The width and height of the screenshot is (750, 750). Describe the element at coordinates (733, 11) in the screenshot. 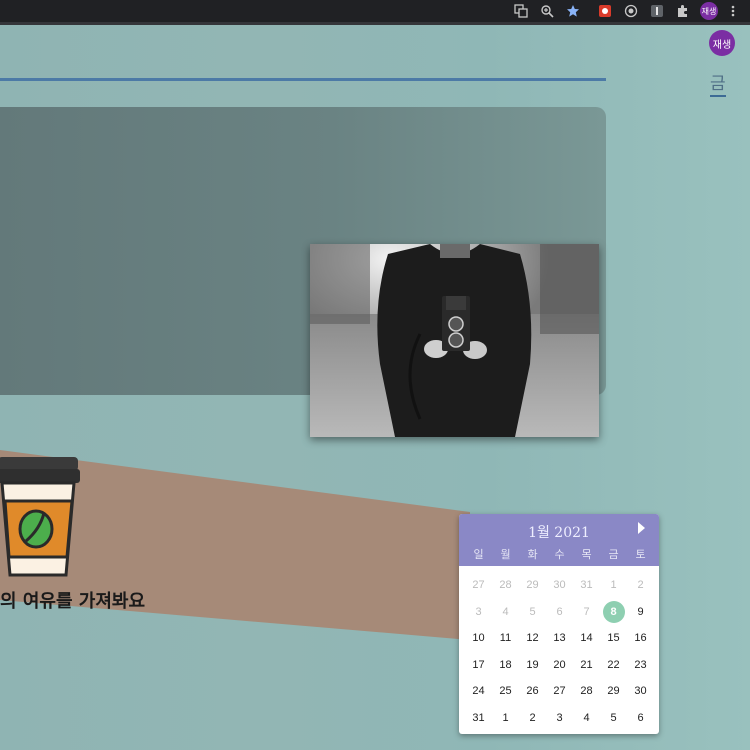

I see `more-icon` at that location.